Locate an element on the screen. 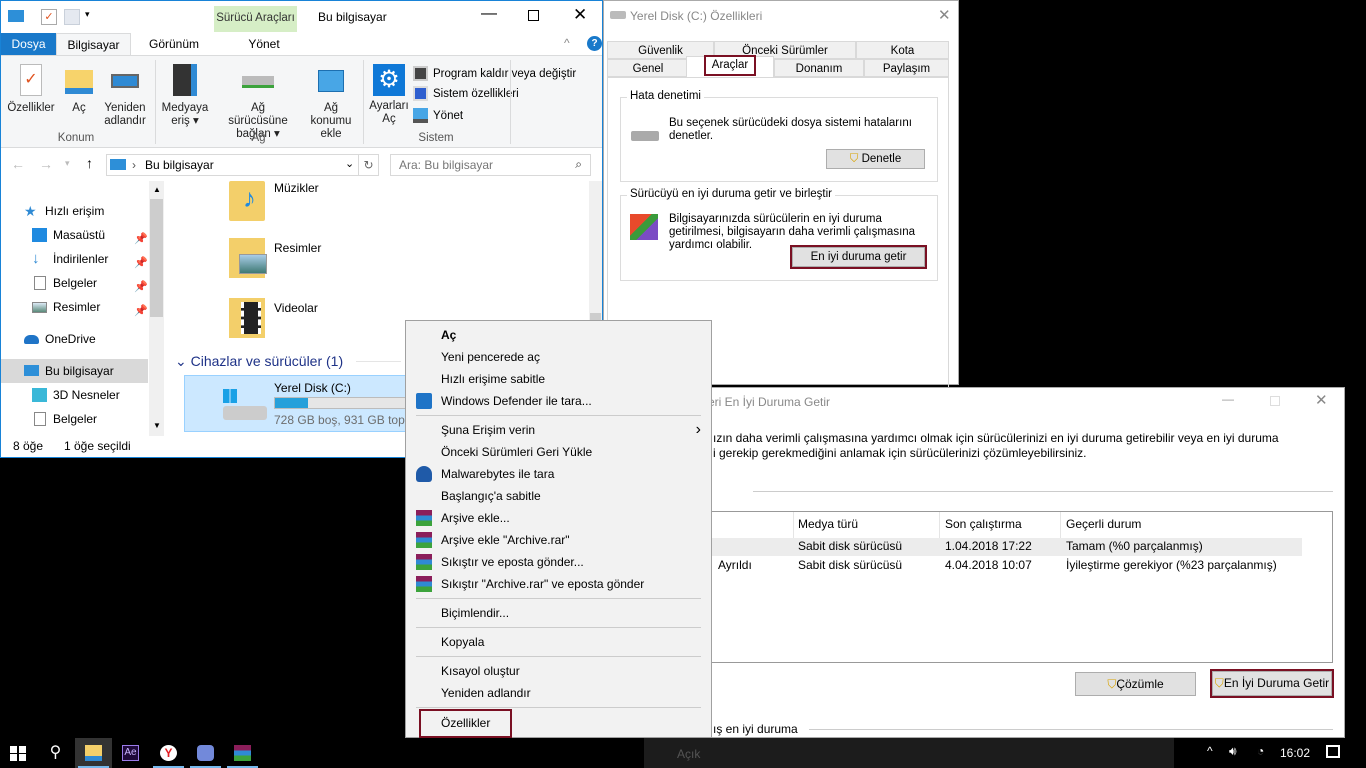 The height and width of the screenshot is (768, 1366). menu-item: Özellikler is located at coordinates (558, 723).